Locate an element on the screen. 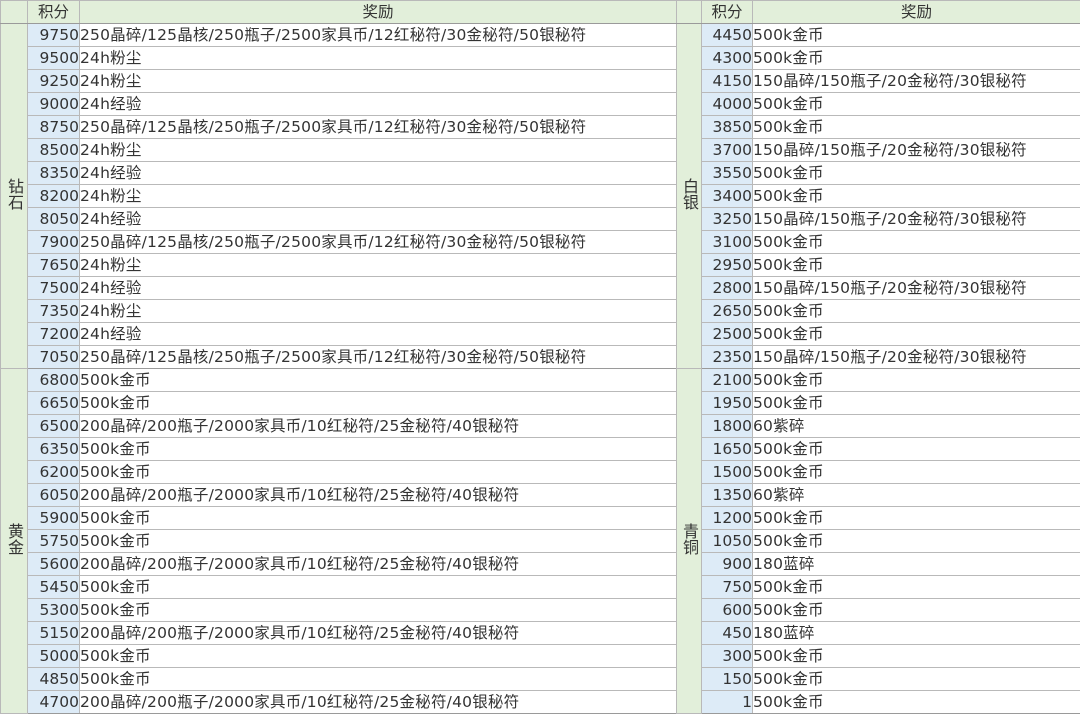 This screenshot has width=1080, height=714. table-row: 4000500k金币 is located at coordinates (878, 104).